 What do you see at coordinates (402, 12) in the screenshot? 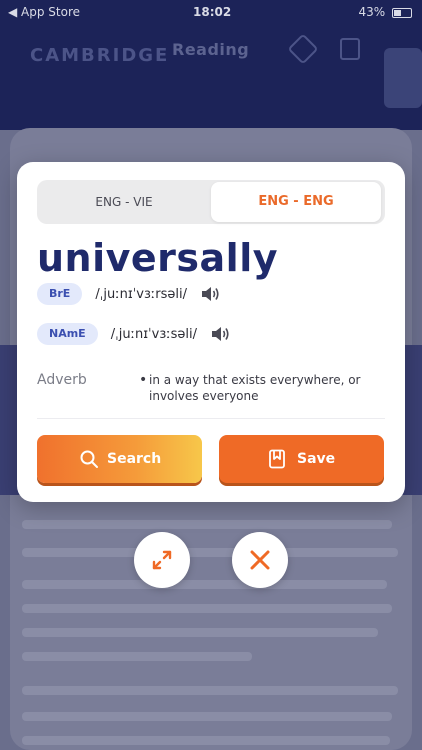
I see `battery-icon` at bounding box center [402, 12].